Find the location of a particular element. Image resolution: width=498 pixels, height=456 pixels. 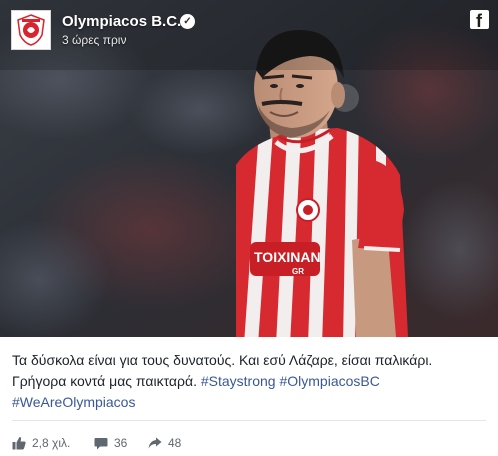

jersey-sponsor: TOIXINAN is located at coordinates (287, 257).